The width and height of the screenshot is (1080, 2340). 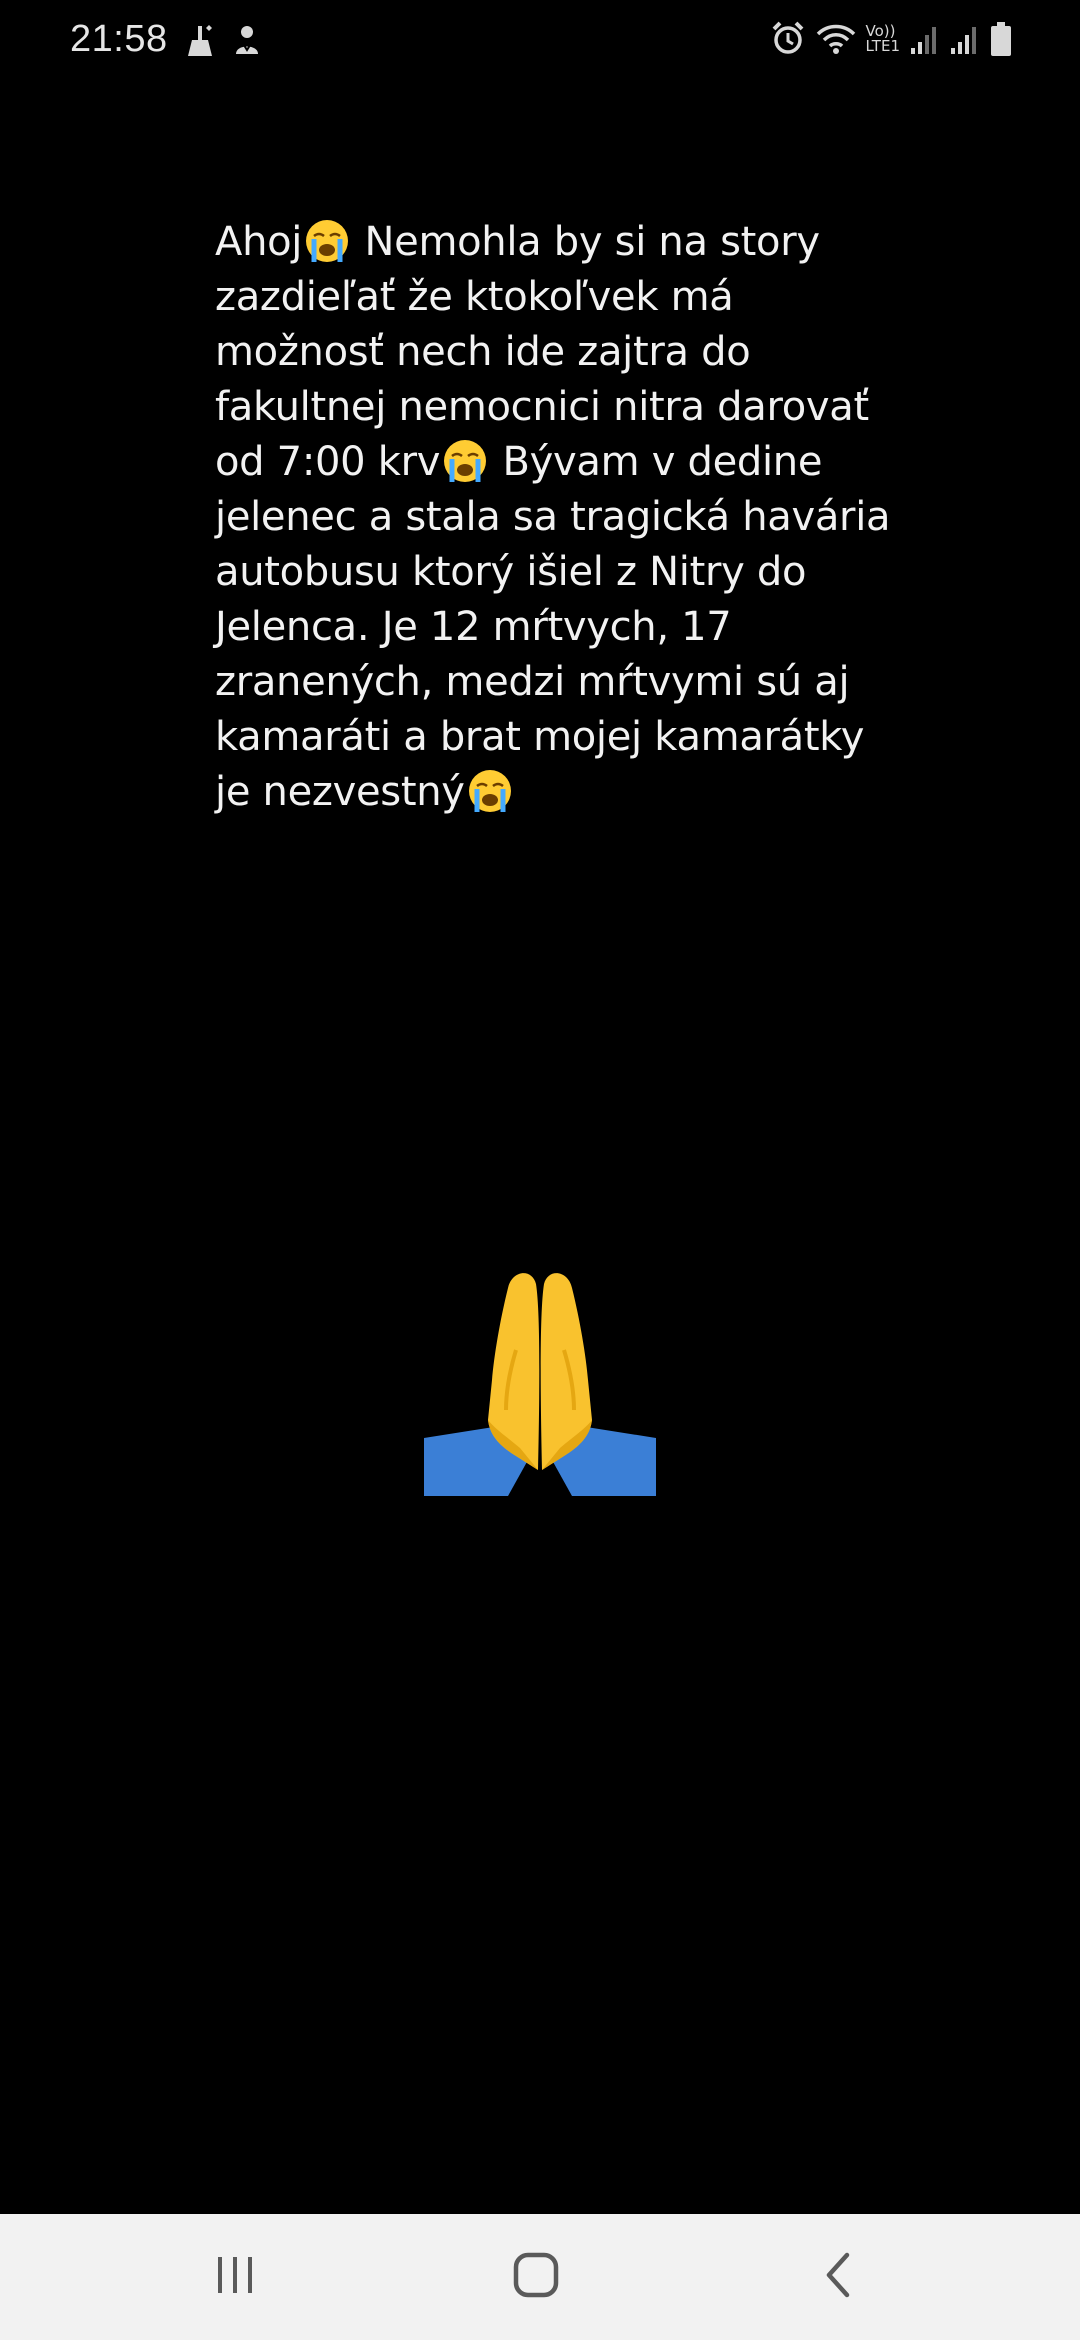 I want to click on status-time: 21:58, so click(x=119, y=39).